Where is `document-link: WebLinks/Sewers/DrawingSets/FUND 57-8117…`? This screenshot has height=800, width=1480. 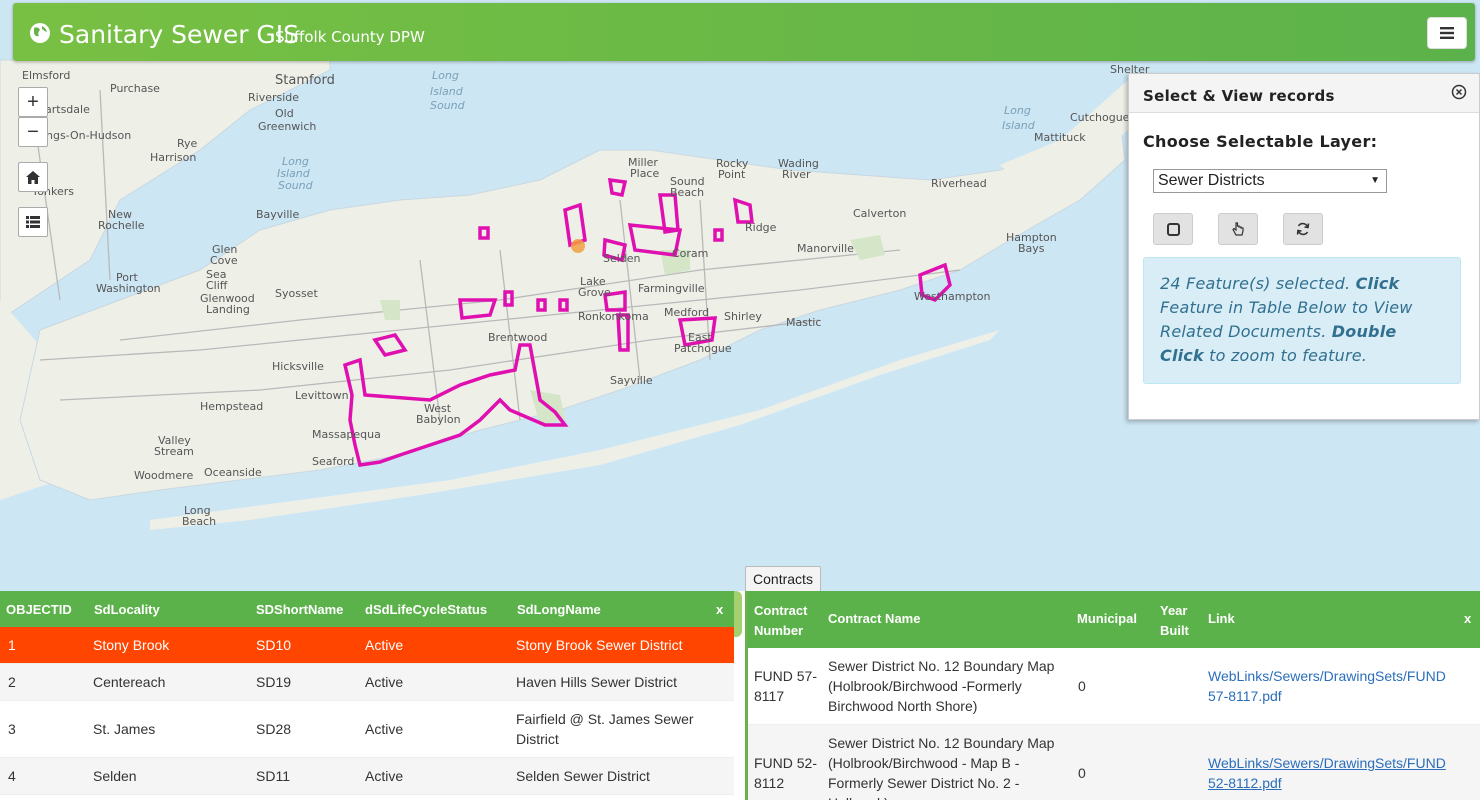
document-link: WebLinks/Sewers/DrawingSets/FUND 57-8117… is located at coordinates (1328, 686).